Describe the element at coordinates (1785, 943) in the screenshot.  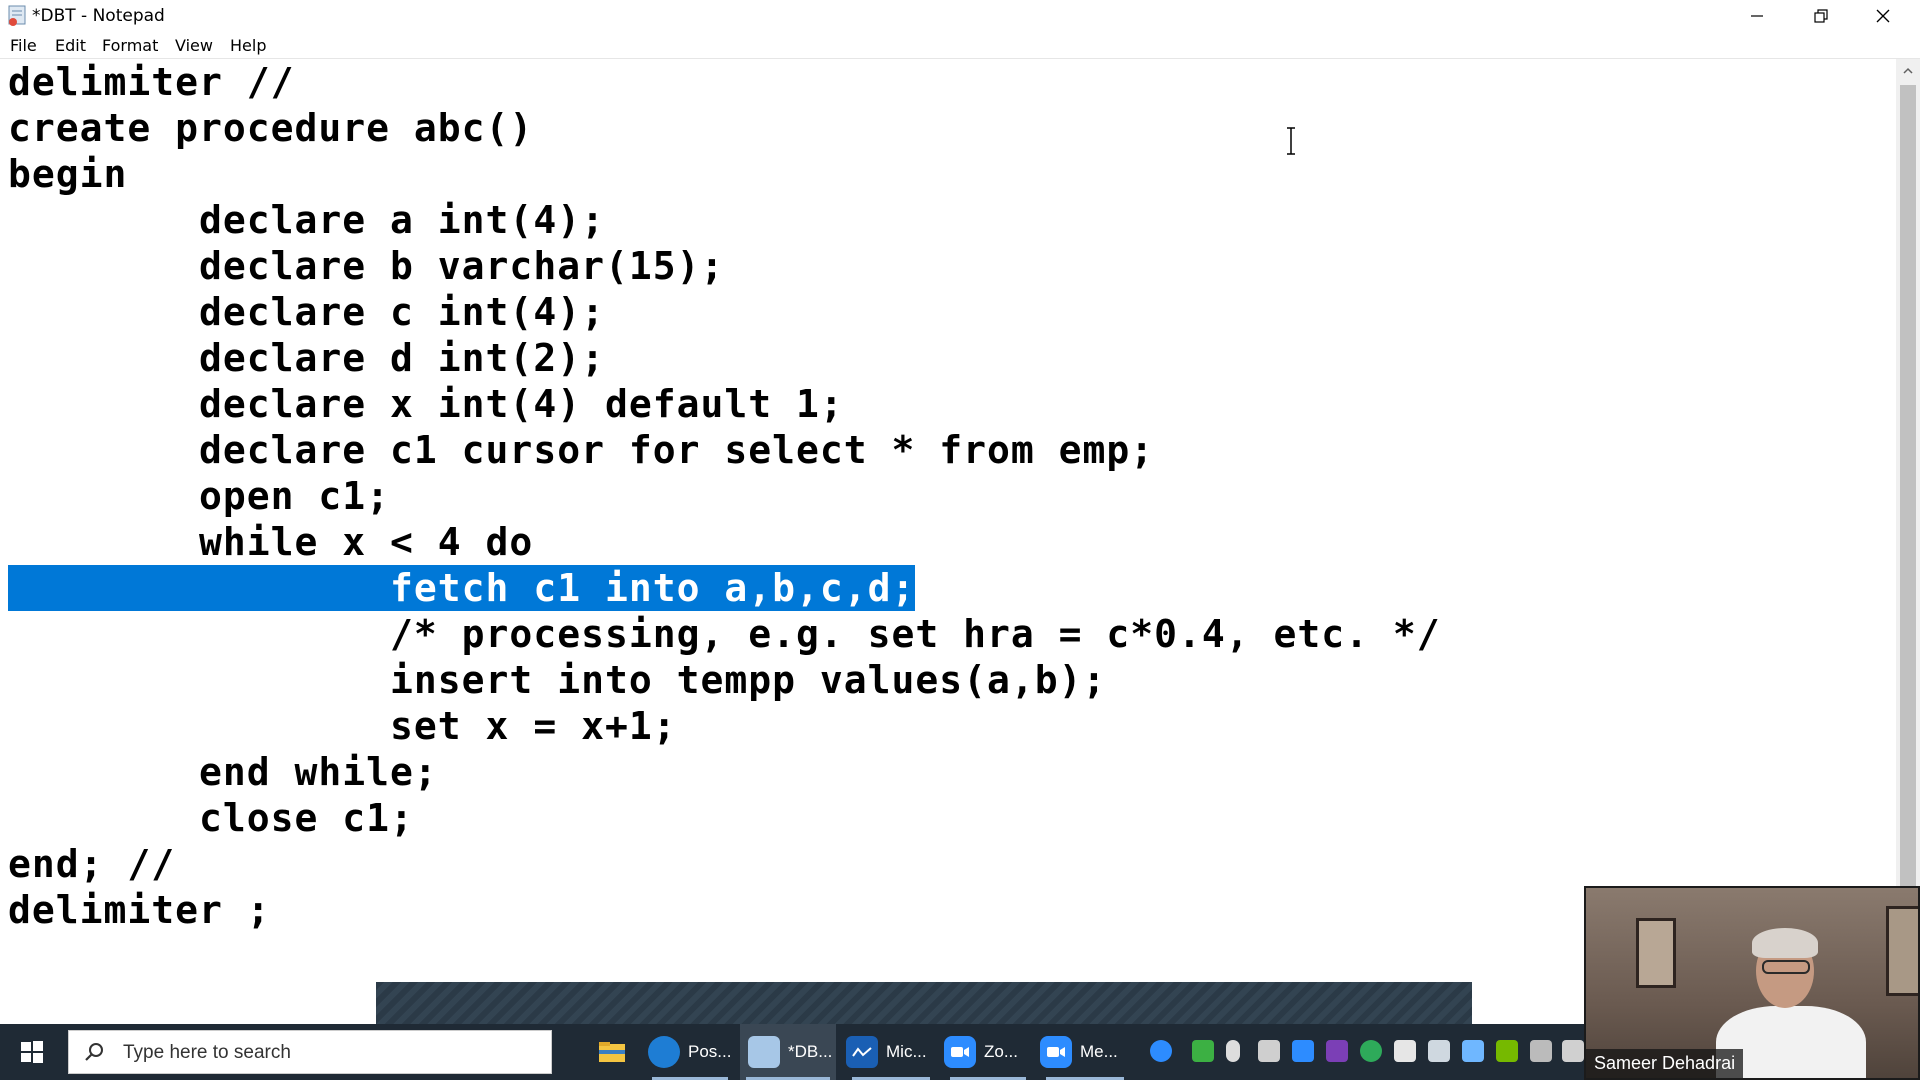
I see `person-hair` at that location.